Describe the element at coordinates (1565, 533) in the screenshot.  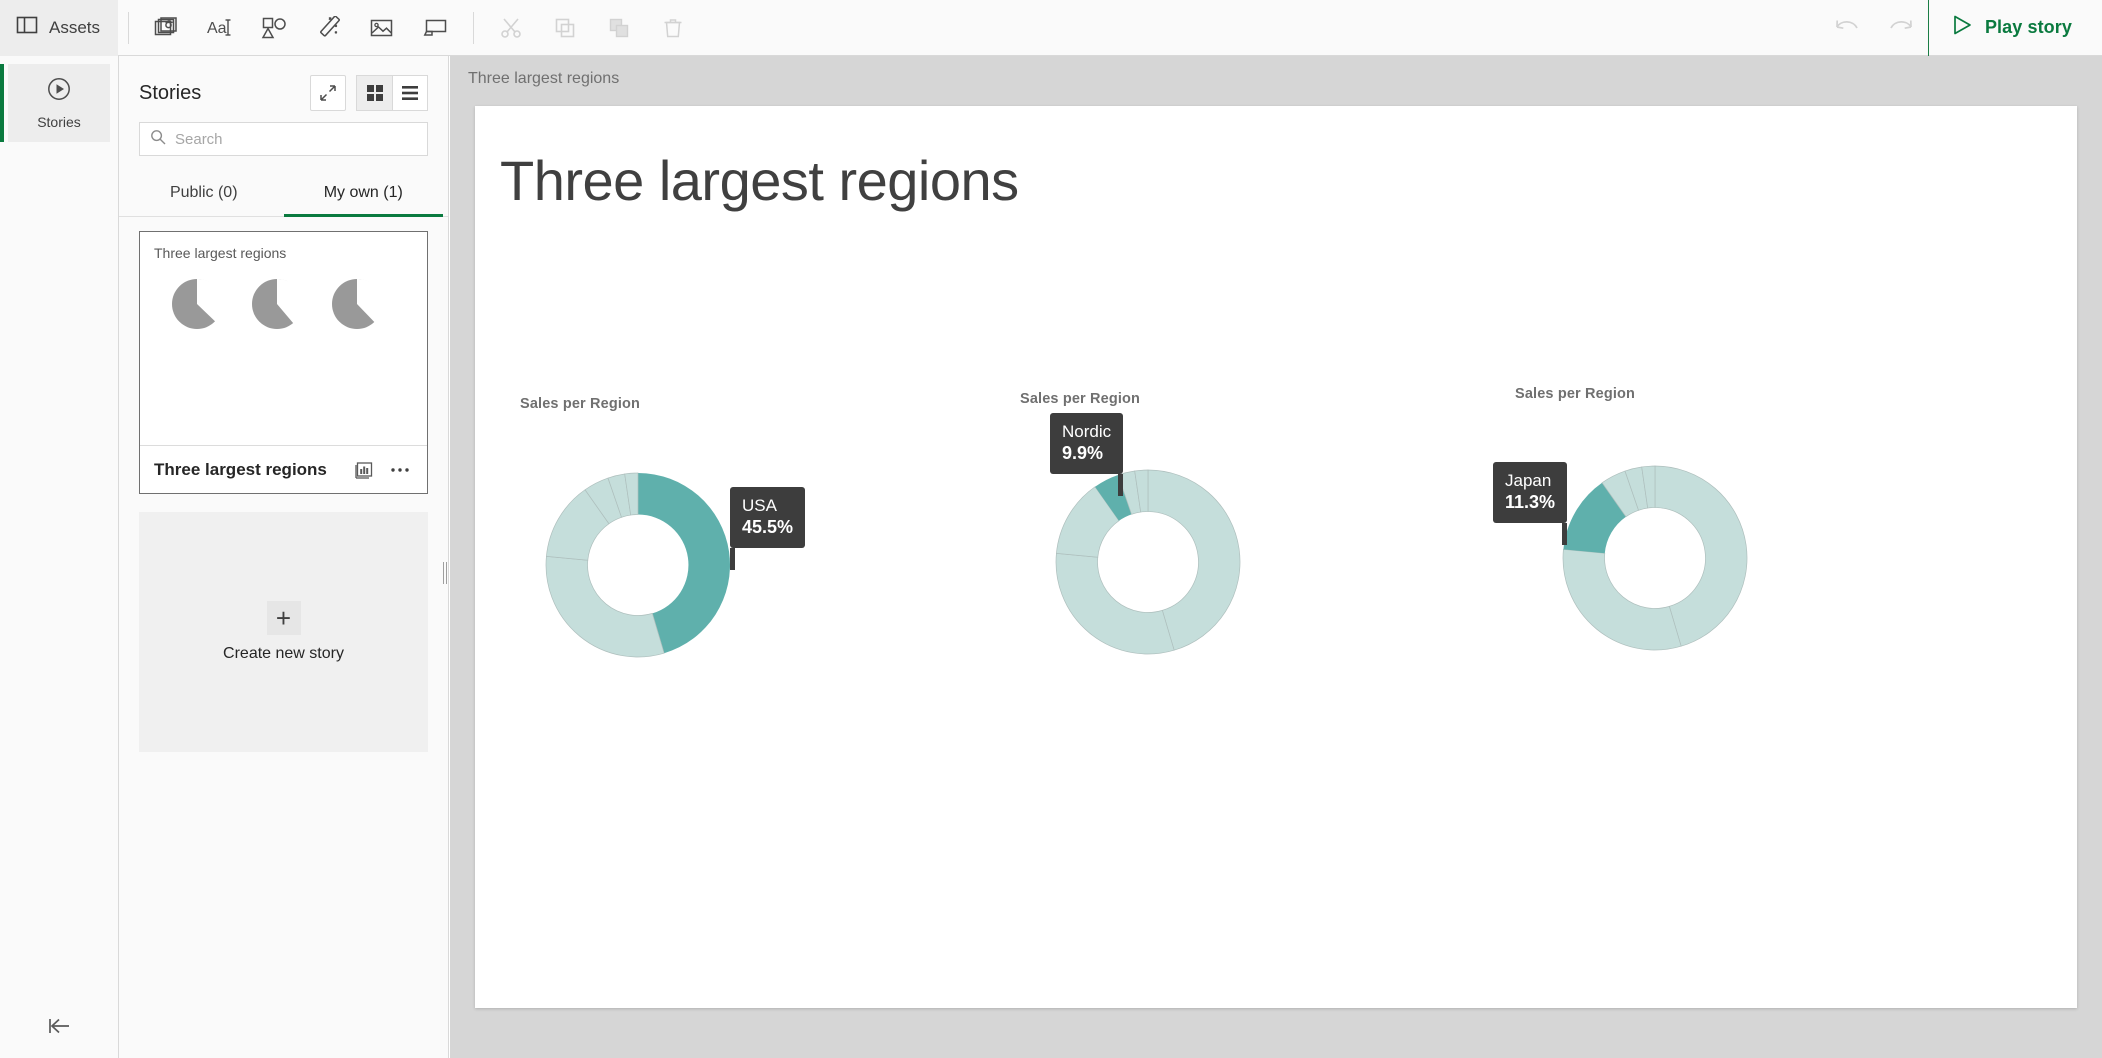
I see `tooltip-3-tail` at that location.